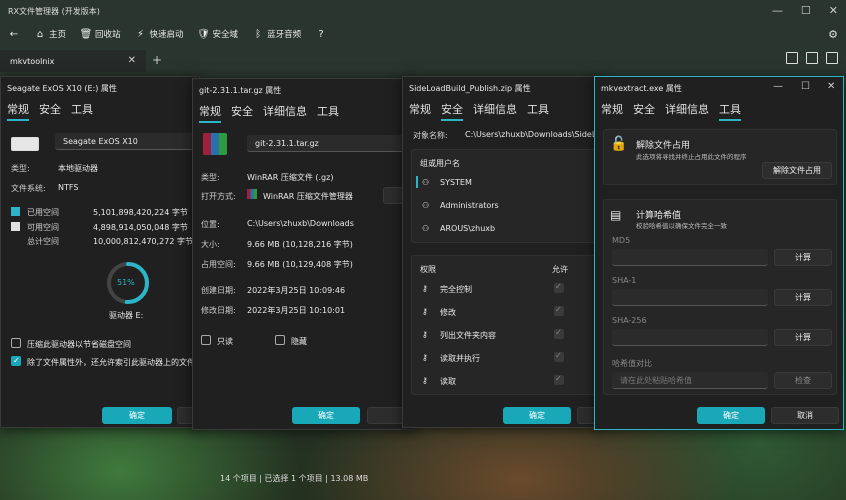 This screenshot has width=846, height=500. What do you see at coordinates (73, 61) in the screenshot?
I see `tab-mkvtoolnix: mkvtoolnix ✕` at bounding box center [73, 61].